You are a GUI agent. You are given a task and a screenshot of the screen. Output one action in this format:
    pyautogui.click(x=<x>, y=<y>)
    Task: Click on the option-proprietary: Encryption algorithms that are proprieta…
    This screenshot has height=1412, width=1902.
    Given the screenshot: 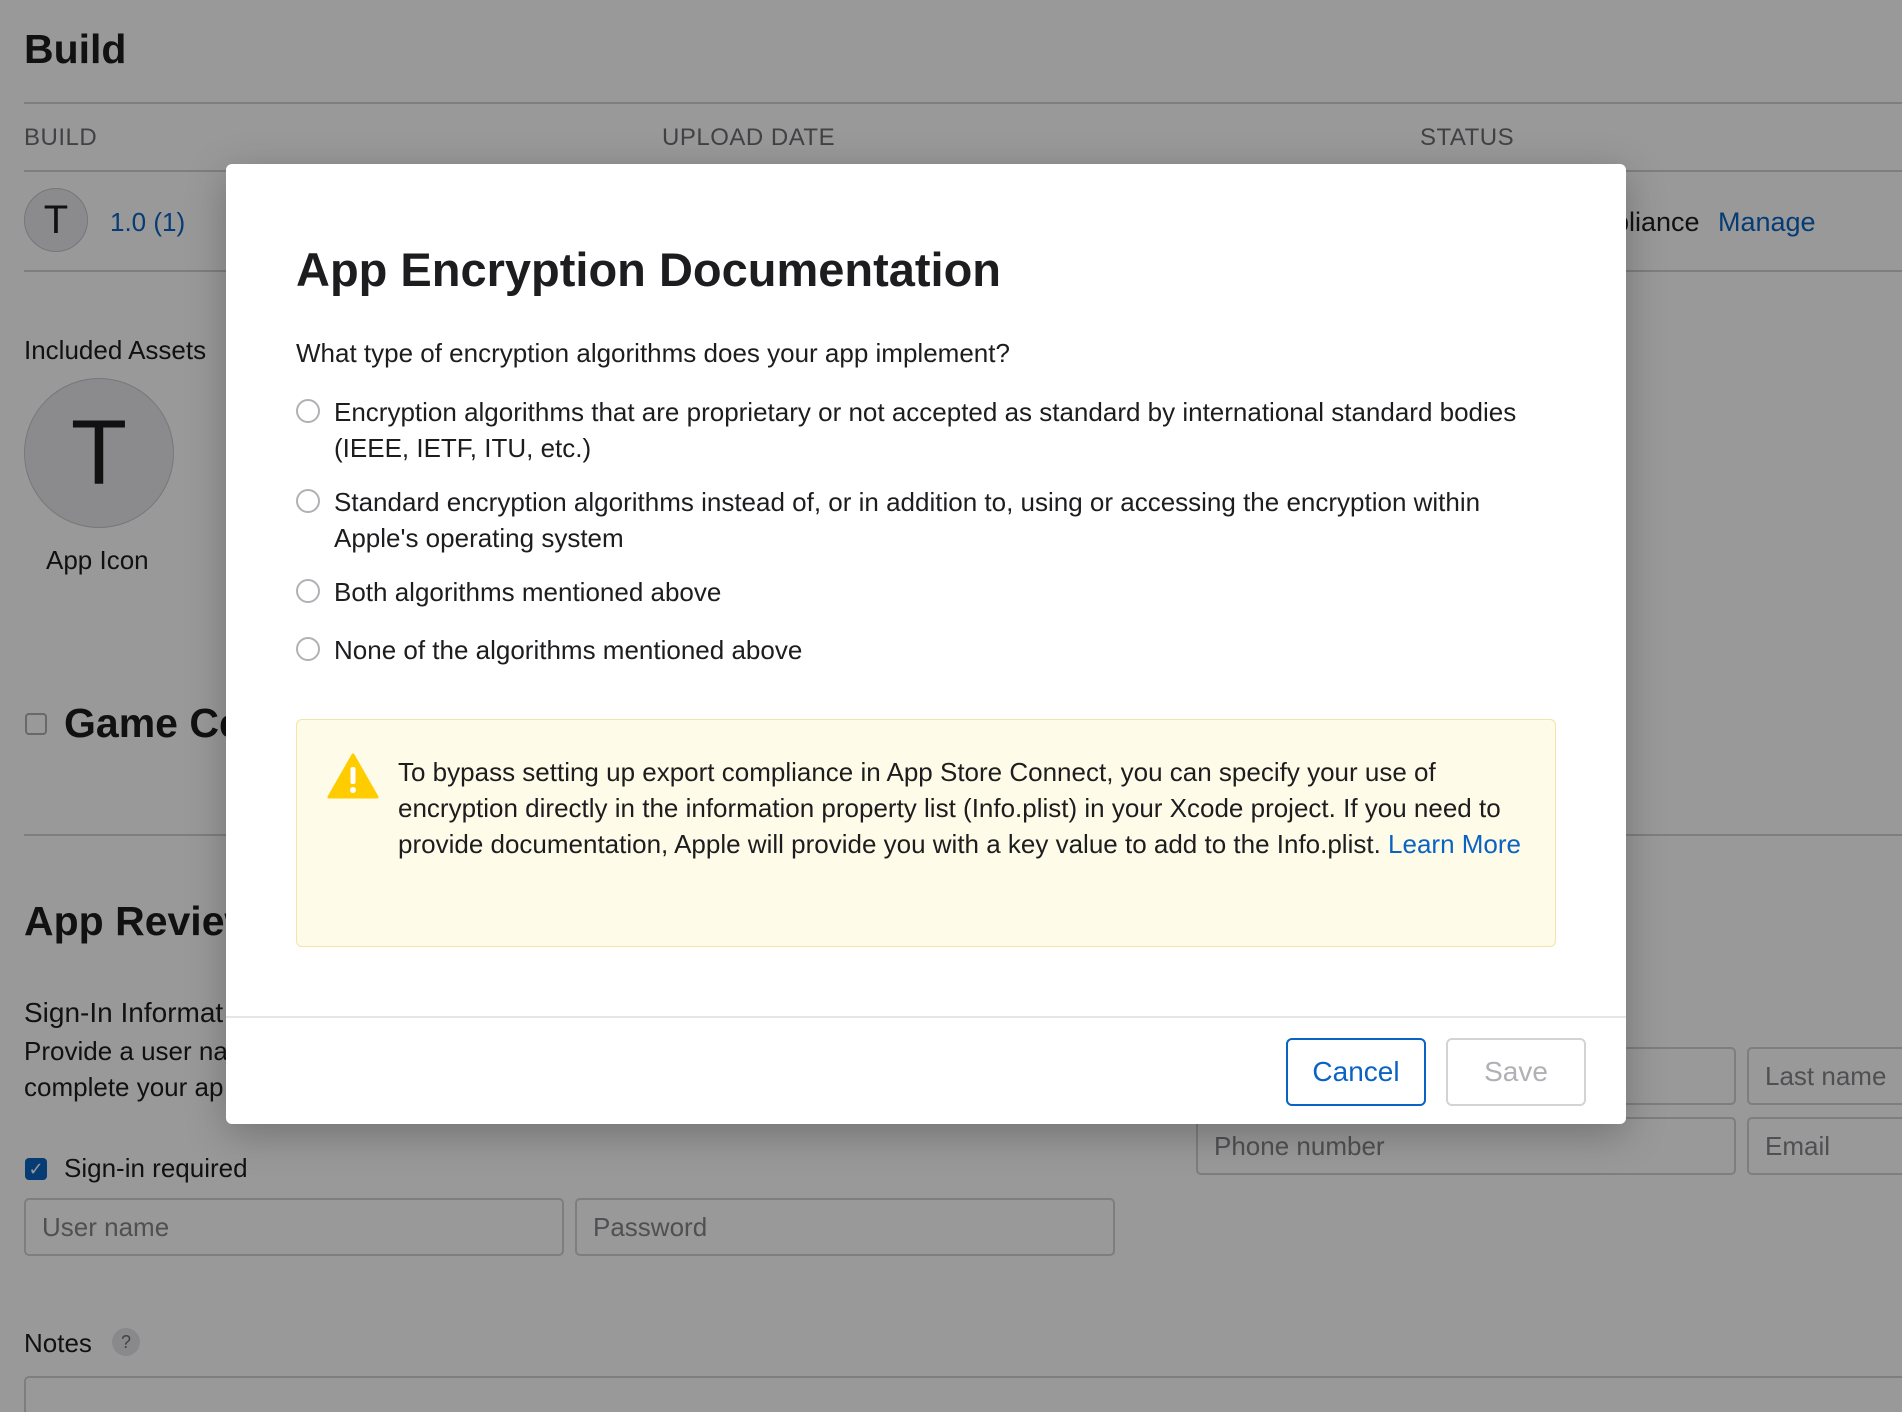 What is the action you would take?
    pyautogui.click(x=926, y=430)
    